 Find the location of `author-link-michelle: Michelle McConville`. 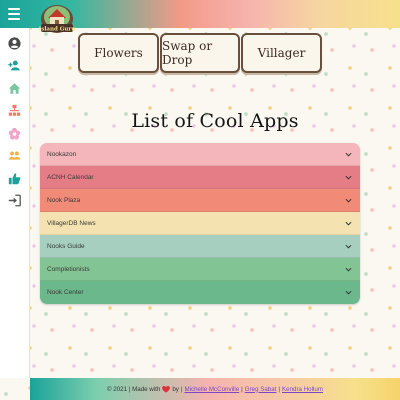

author-link-michelle: Michelle McConville is located at coordinates (211, 389).